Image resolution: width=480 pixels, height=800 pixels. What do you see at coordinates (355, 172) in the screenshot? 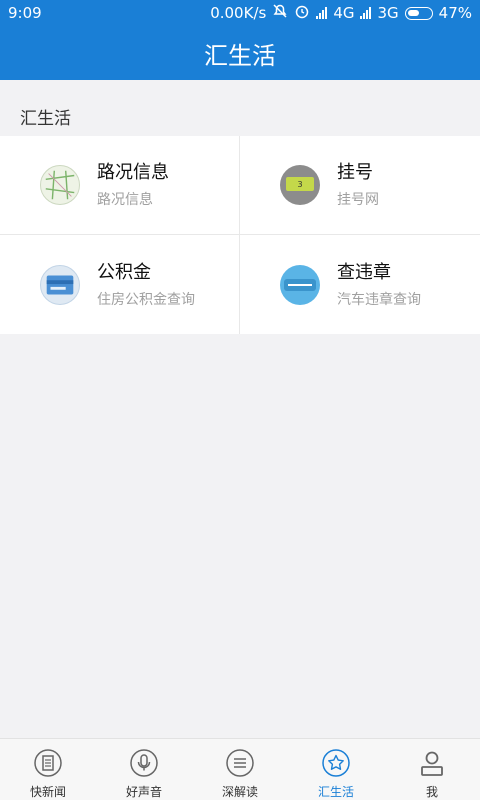
I see `service-title: 挂号` at bounding box center [355, 172].